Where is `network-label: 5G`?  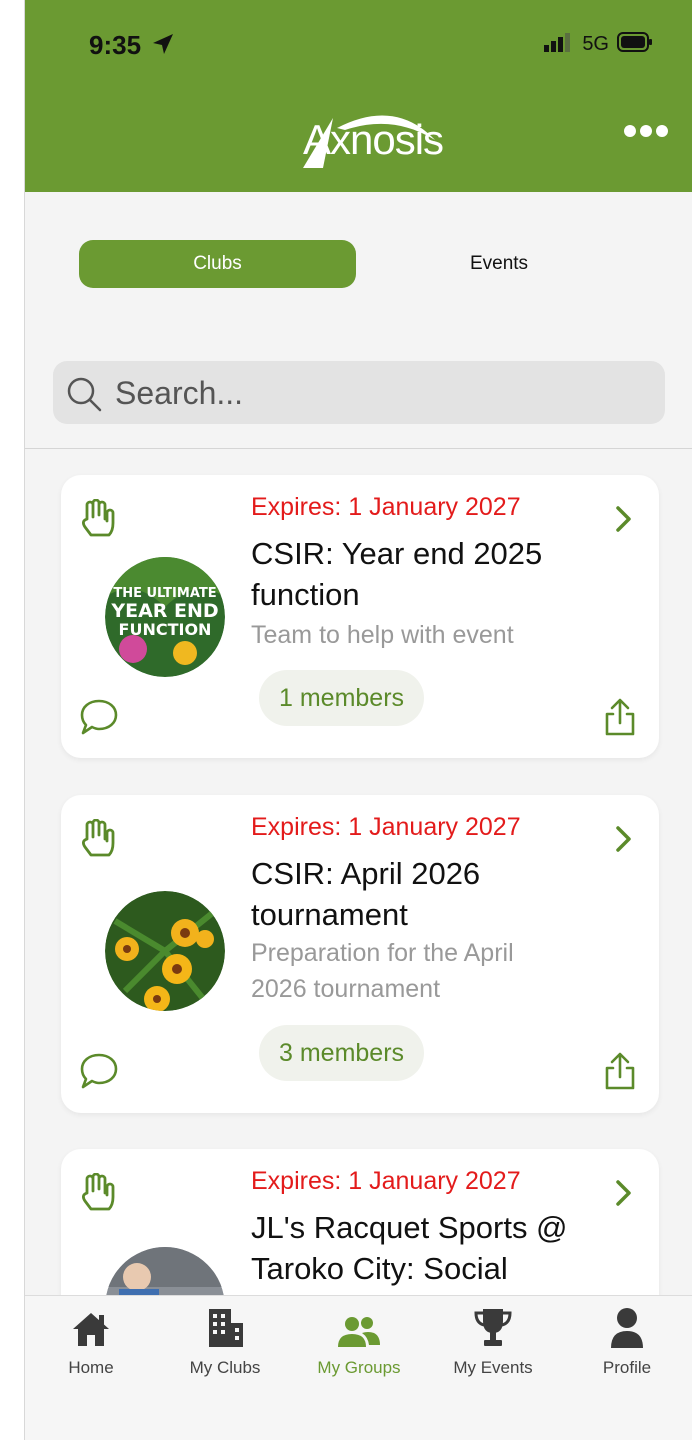
network-label: 5G is located at coordinates (595, 44).